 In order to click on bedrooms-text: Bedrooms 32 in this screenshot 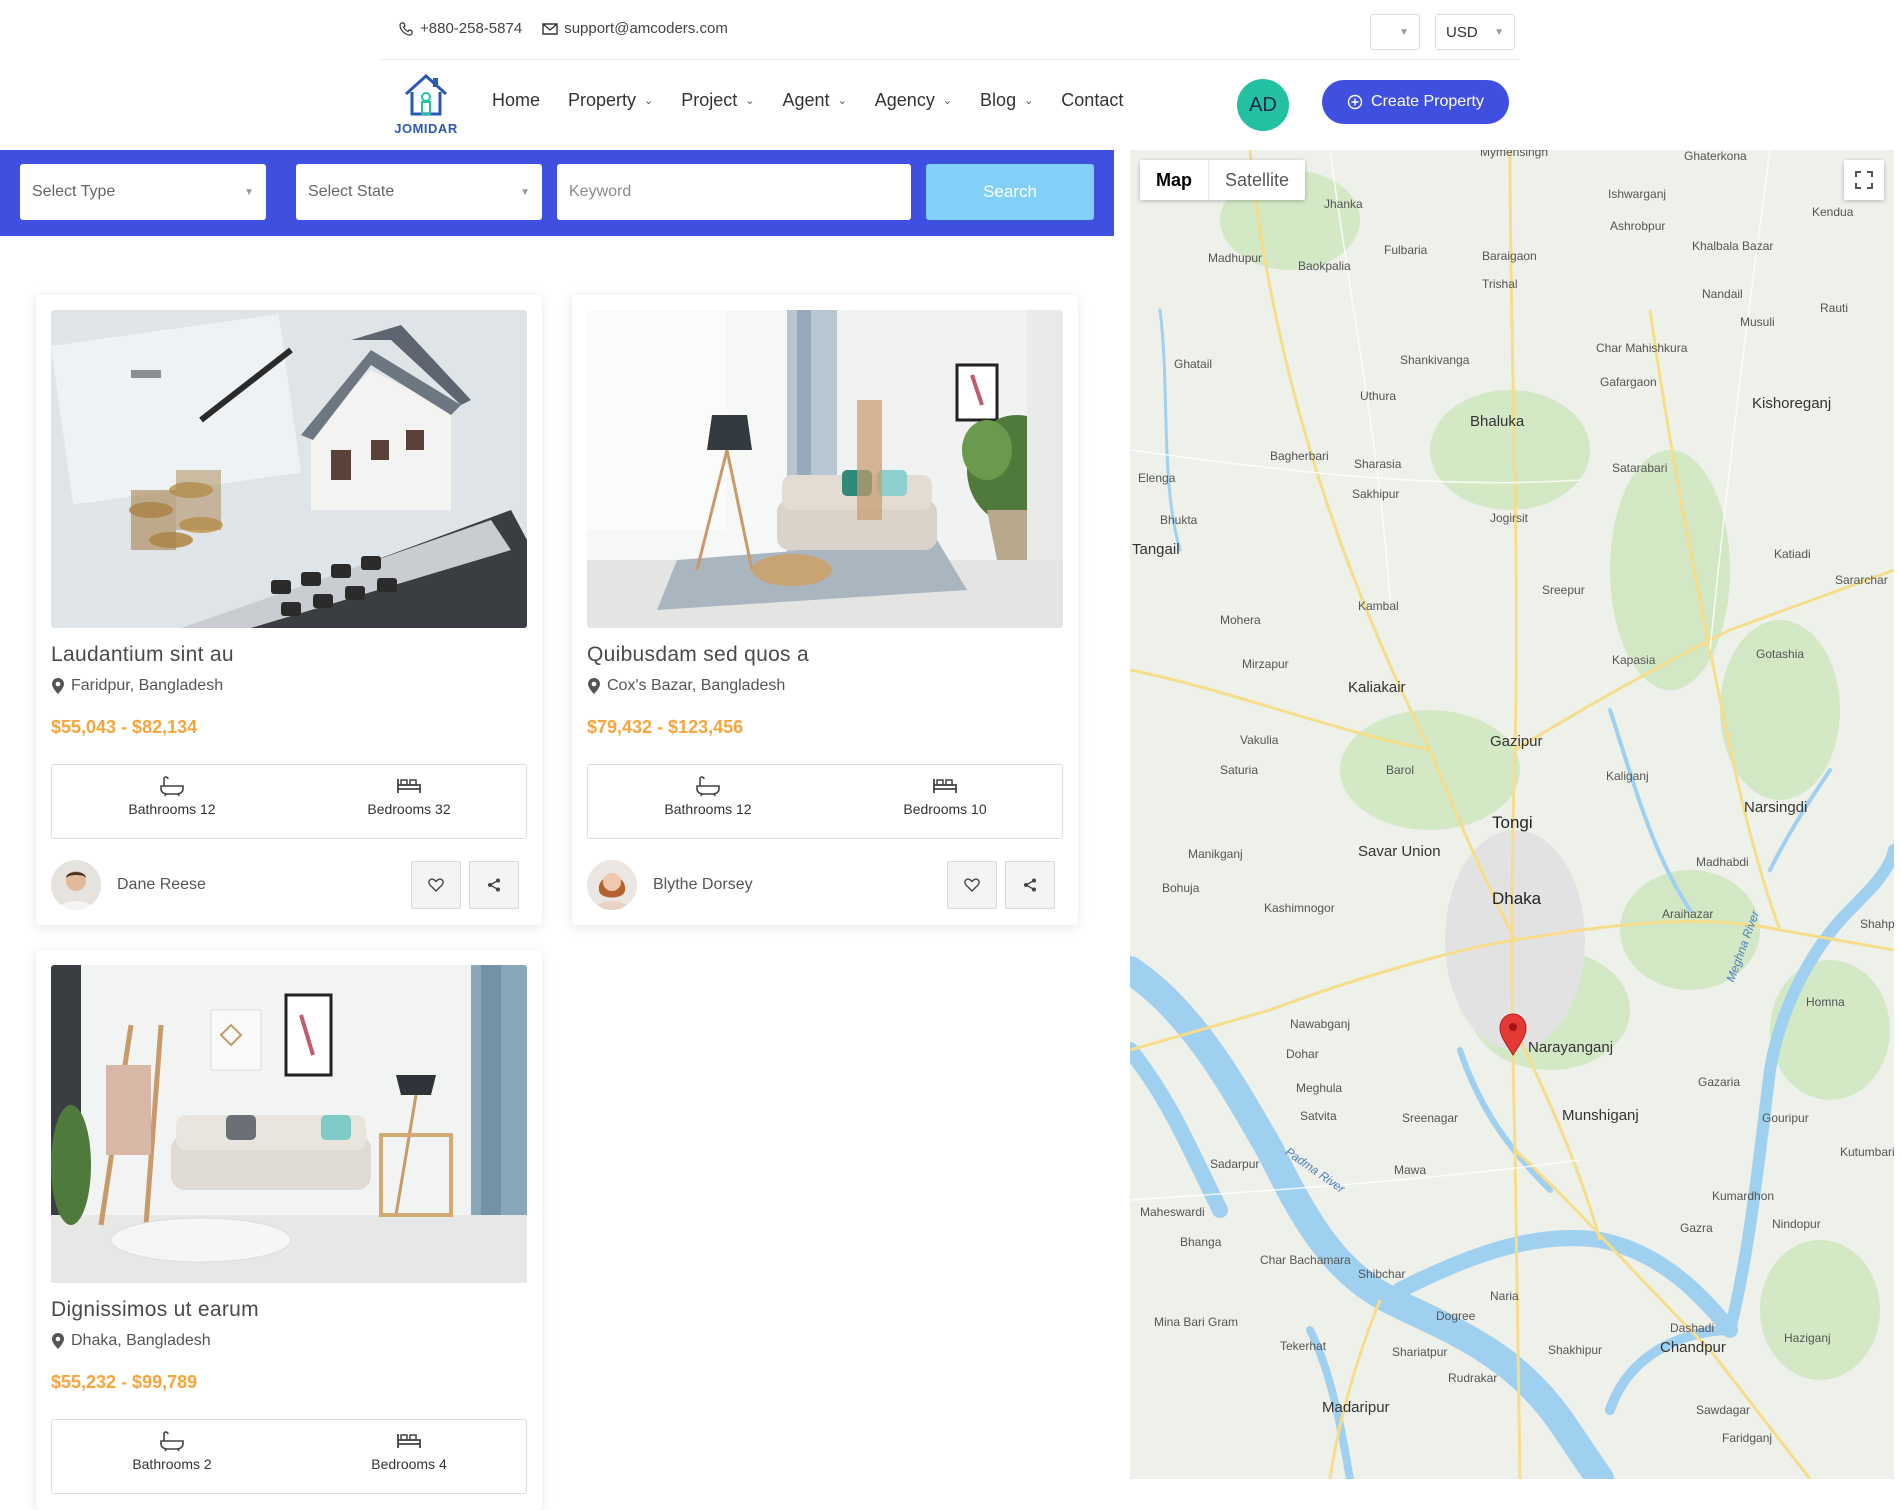, I will do `click(409, 809)`.